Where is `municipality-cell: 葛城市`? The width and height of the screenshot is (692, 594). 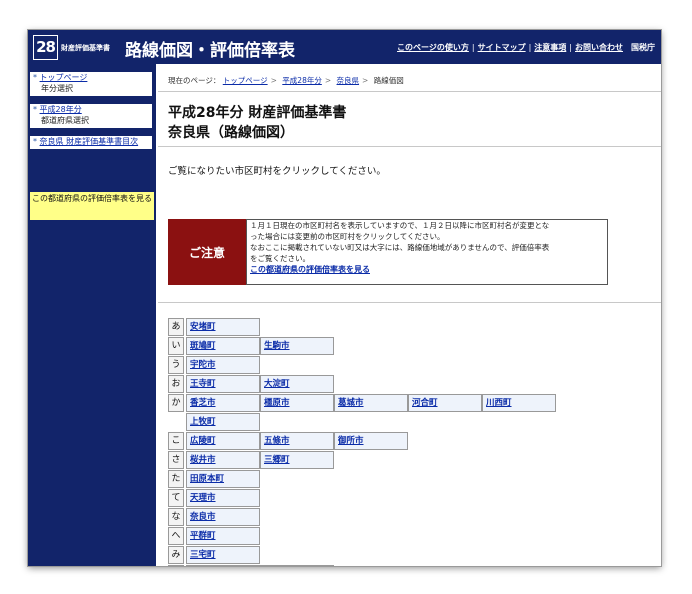 municipality-cell: 葛城市 is located at coordinates (371, 403).